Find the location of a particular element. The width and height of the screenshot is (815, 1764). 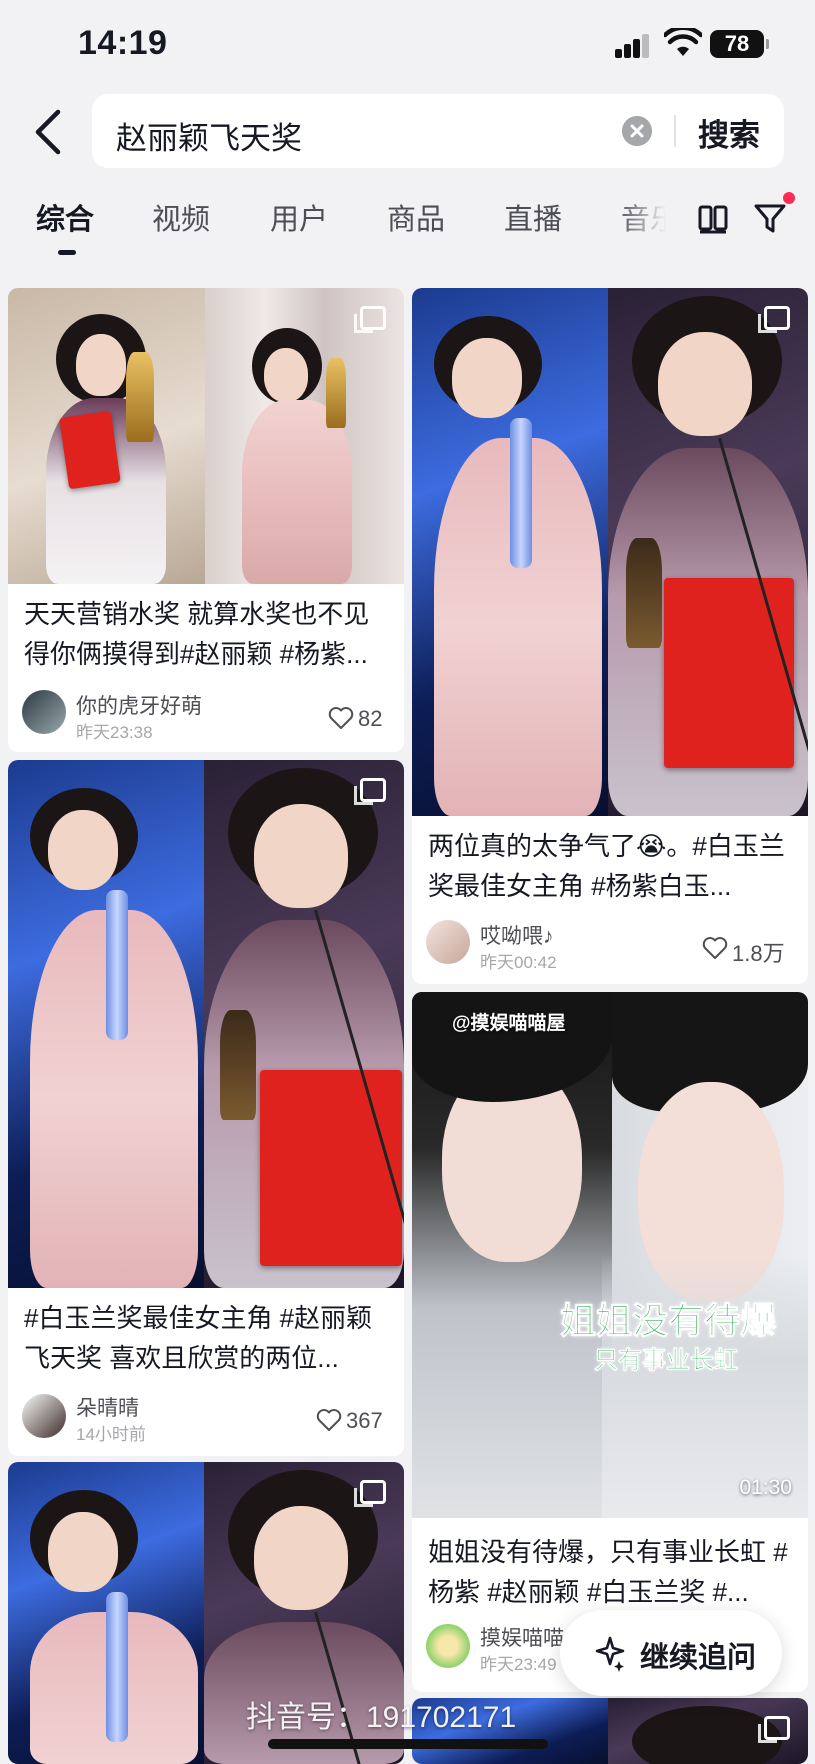

post-time: 昨天23:38 is located at coordinates (114, 732).